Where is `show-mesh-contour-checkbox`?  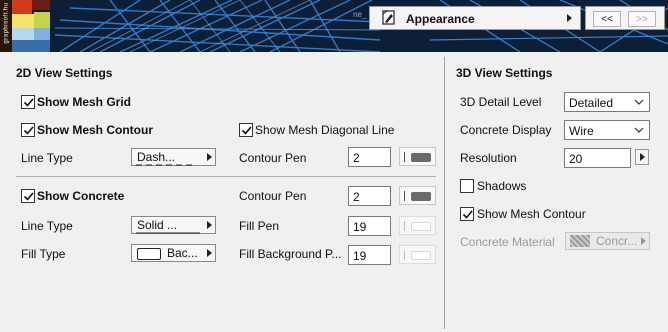
show-mesh-contour-checkbox is located at coordinates (28, 130).